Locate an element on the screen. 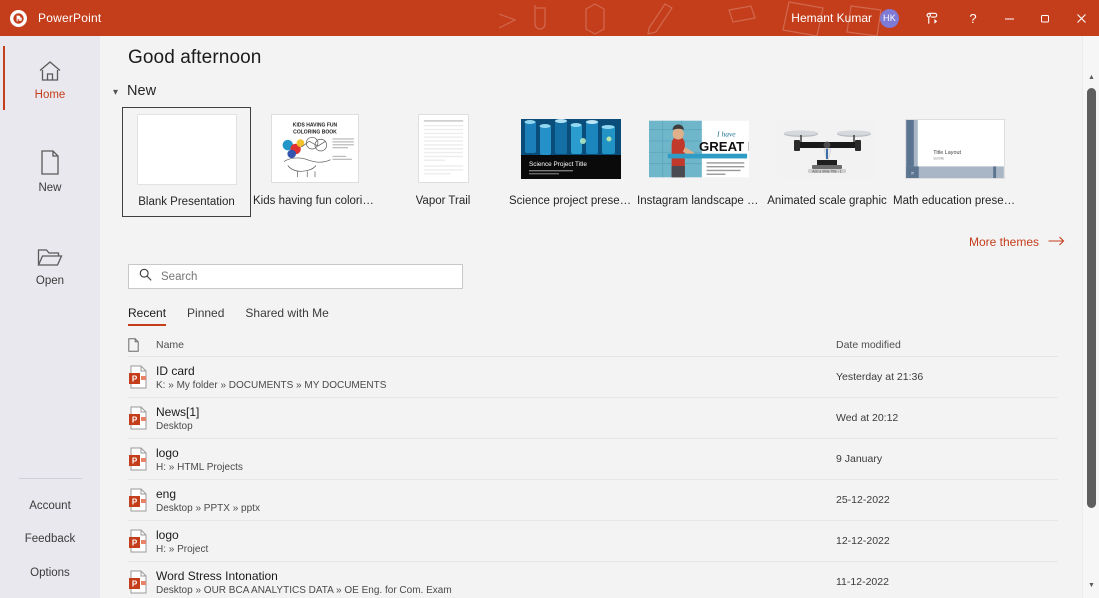 This screenshot has height=598, width=1099. table-row: P logo H: » HTML Projects 9 January is located at coordinates (593, 459).